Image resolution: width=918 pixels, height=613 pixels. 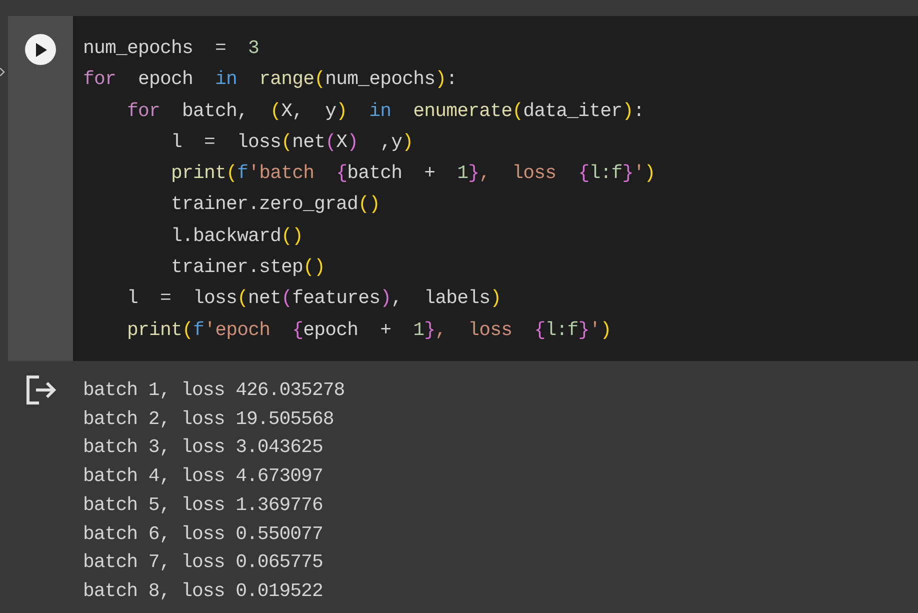 I want to click on output-line: batch 3, loss 3.043625, so click(x=203, y=447).